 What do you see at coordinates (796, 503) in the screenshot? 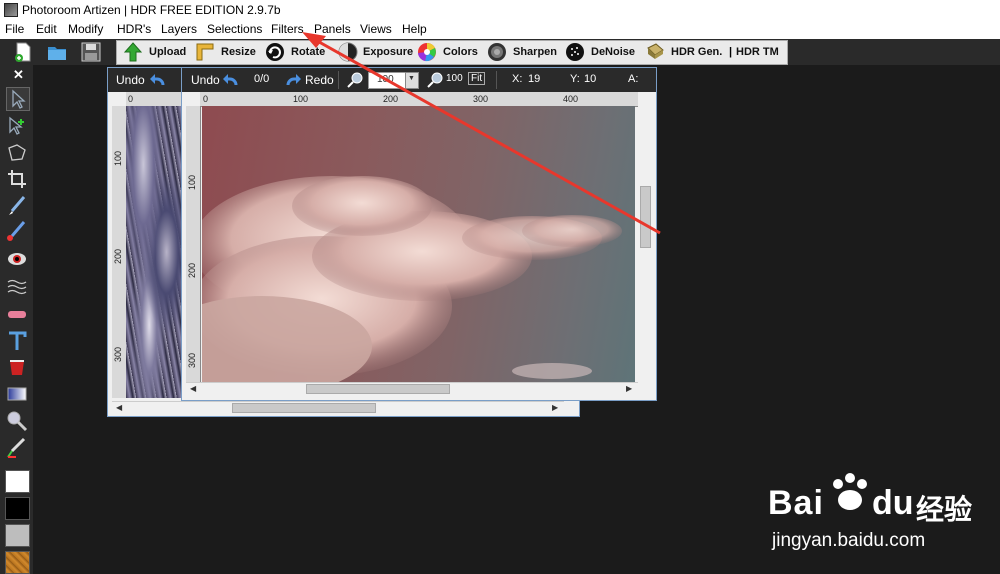
I see `watermark-brand: Bai` at bounding box center [796, 503].